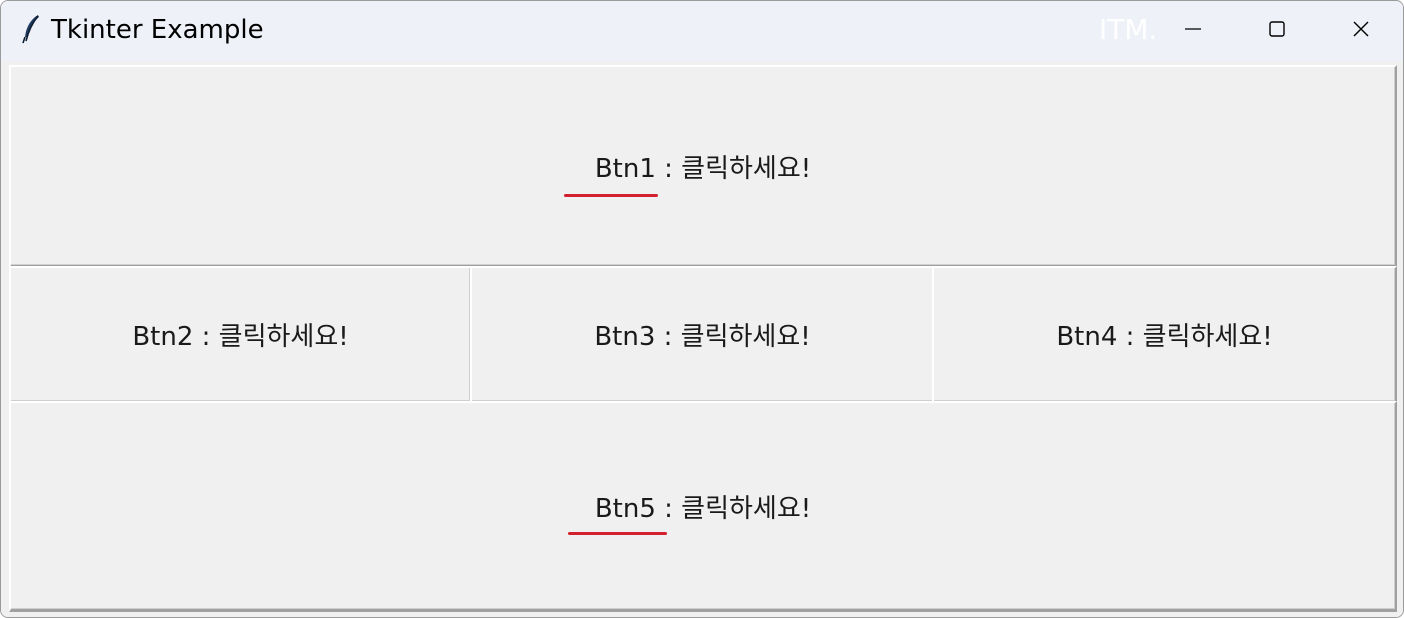 This screenshot has width=1404, height=618. Describe the element at coordinates (611, 195) in the screenshot. I see `btn1-red-underline` at that location.